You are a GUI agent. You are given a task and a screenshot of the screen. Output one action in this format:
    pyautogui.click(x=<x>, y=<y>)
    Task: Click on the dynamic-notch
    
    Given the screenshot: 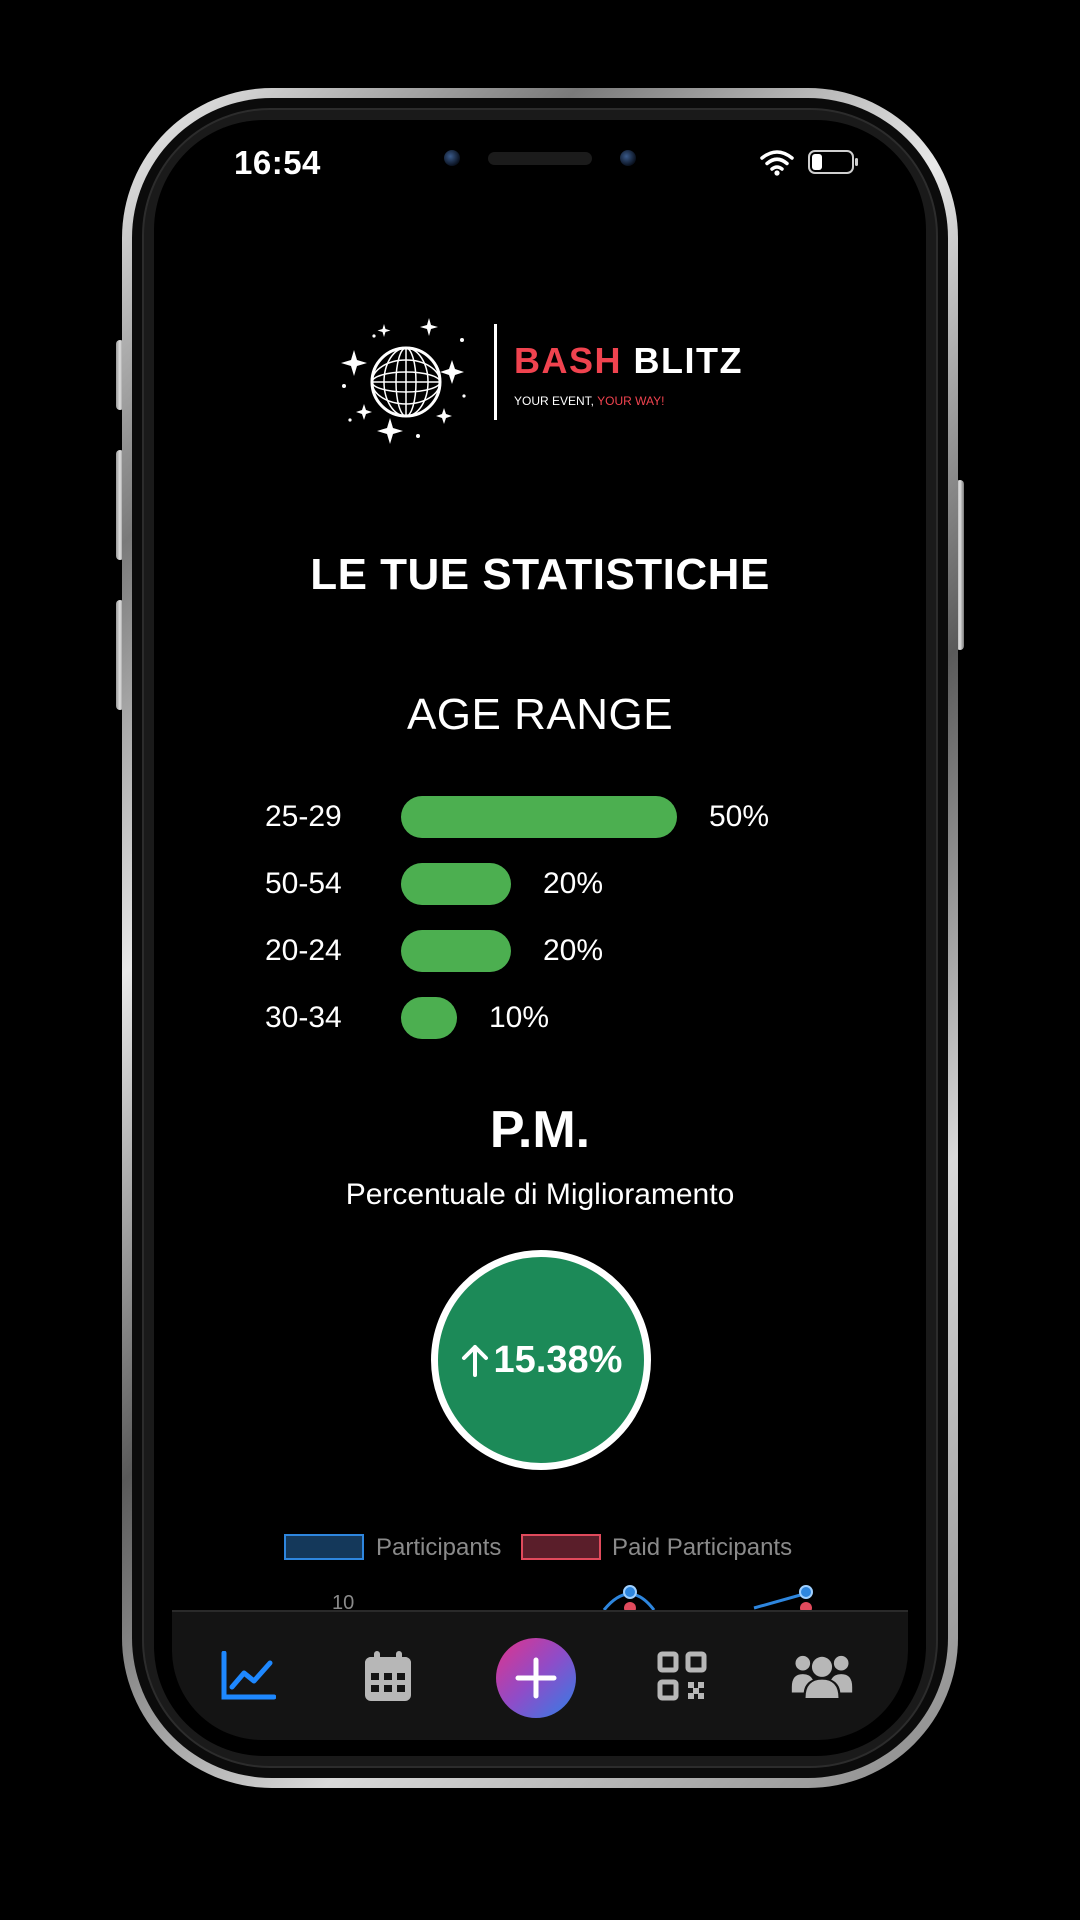 What is the action you would take?
    pyautogui.click(x=540, y=165)
    